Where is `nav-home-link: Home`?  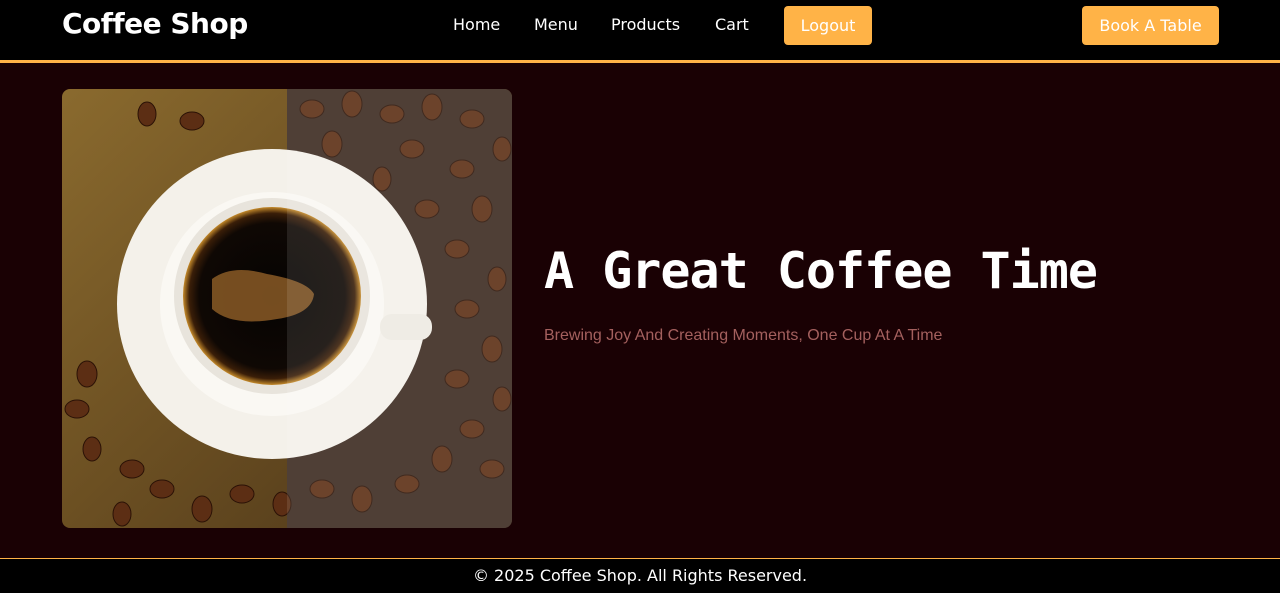
nav-home-link: Home is located at coordinates (476, 24).